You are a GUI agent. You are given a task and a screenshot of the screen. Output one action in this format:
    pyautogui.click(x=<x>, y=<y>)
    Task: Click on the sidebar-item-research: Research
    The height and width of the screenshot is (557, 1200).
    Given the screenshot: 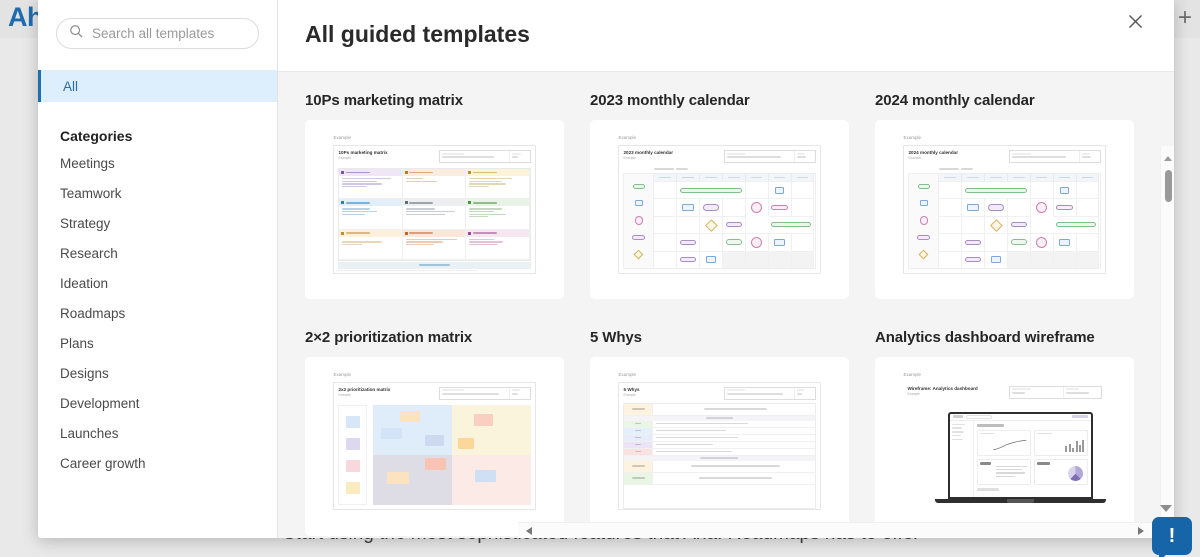 What is the action you would take?
    pyautogui.click(x=157, y=253)
    